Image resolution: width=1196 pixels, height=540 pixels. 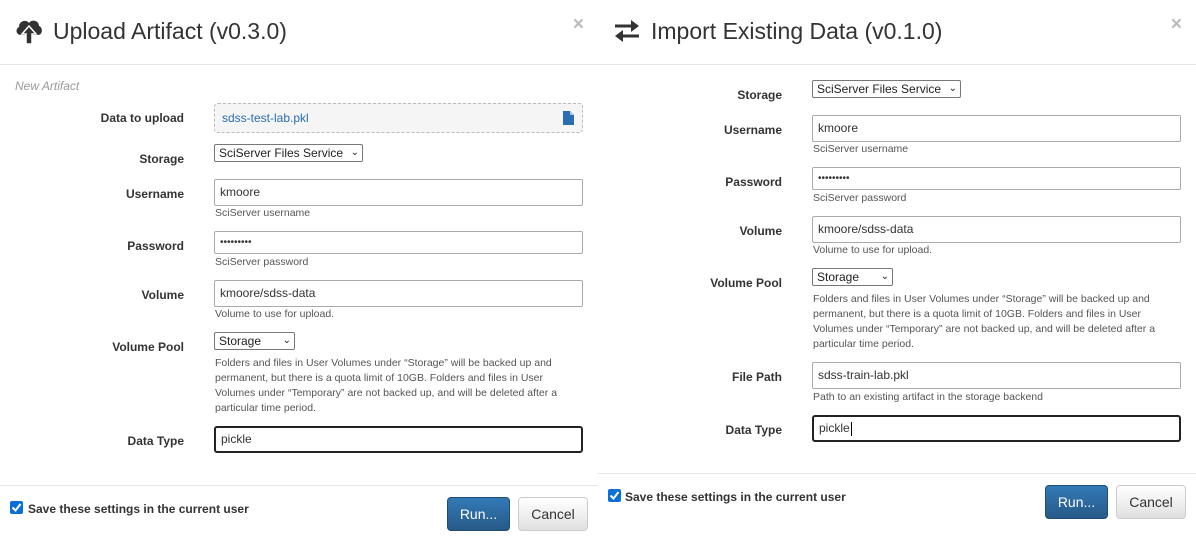 What do you see at coordinates (29, 32) in the screenshot?
I see `cloud-upload-icon` at bounding box center [29, 32].